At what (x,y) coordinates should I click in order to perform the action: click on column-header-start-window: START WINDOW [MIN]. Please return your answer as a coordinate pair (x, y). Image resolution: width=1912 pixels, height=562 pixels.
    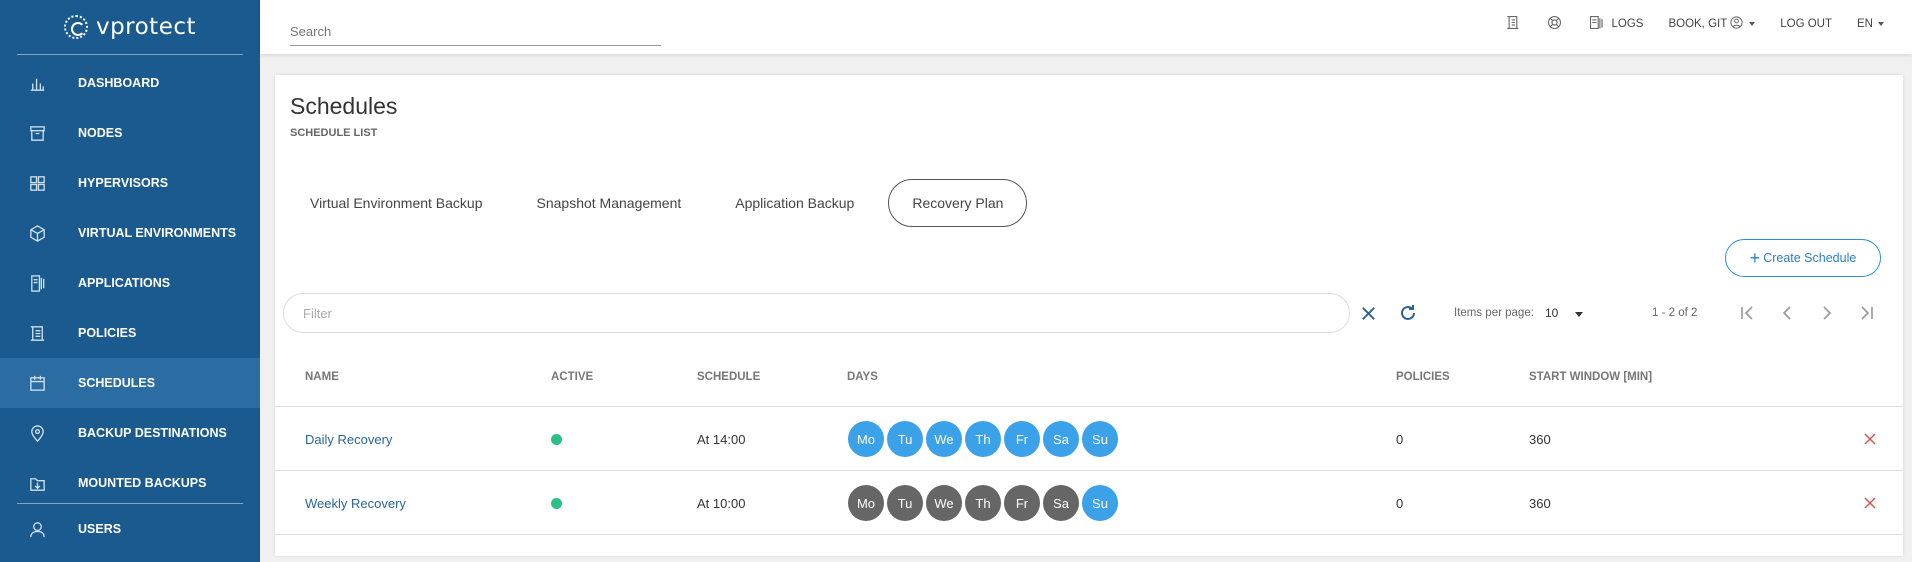
    Looking at the image, I should click on (1590, 377).